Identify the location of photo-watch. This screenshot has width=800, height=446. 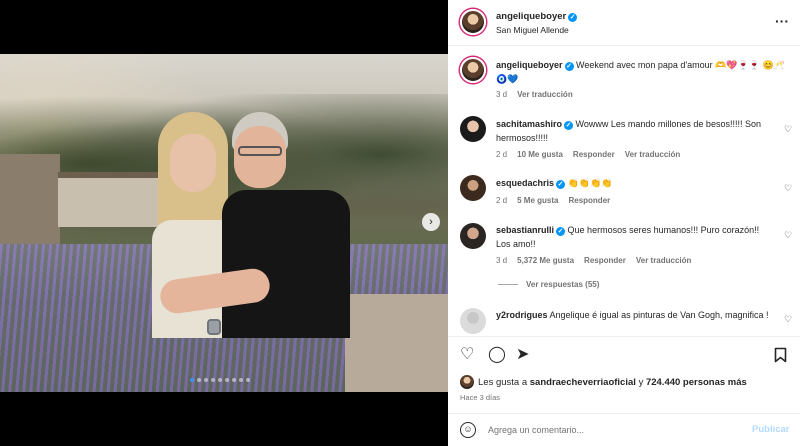
(214, 327).